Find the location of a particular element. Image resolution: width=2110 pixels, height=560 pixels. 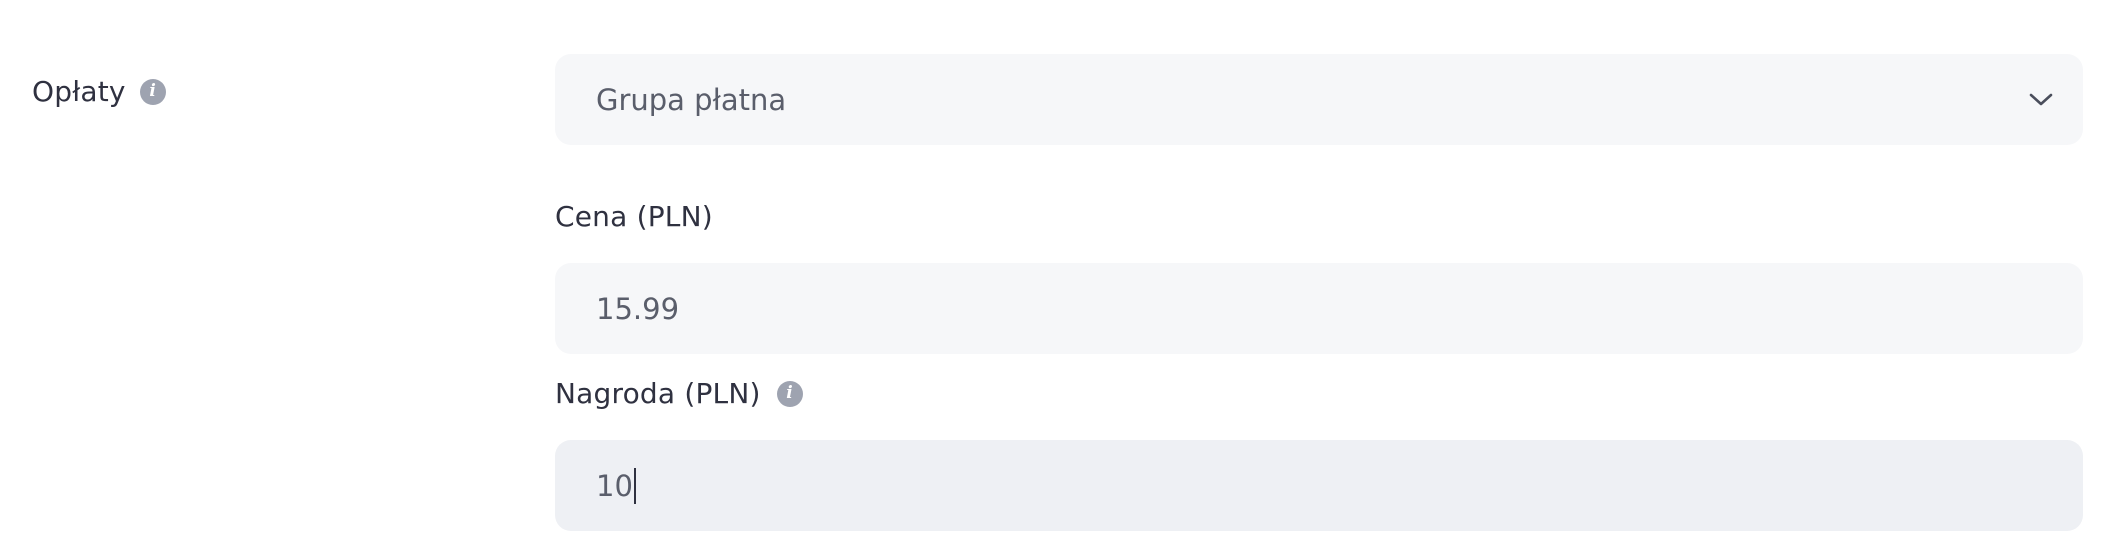

fees-section-label: Opłaty i is located at coordinates (99, 91).